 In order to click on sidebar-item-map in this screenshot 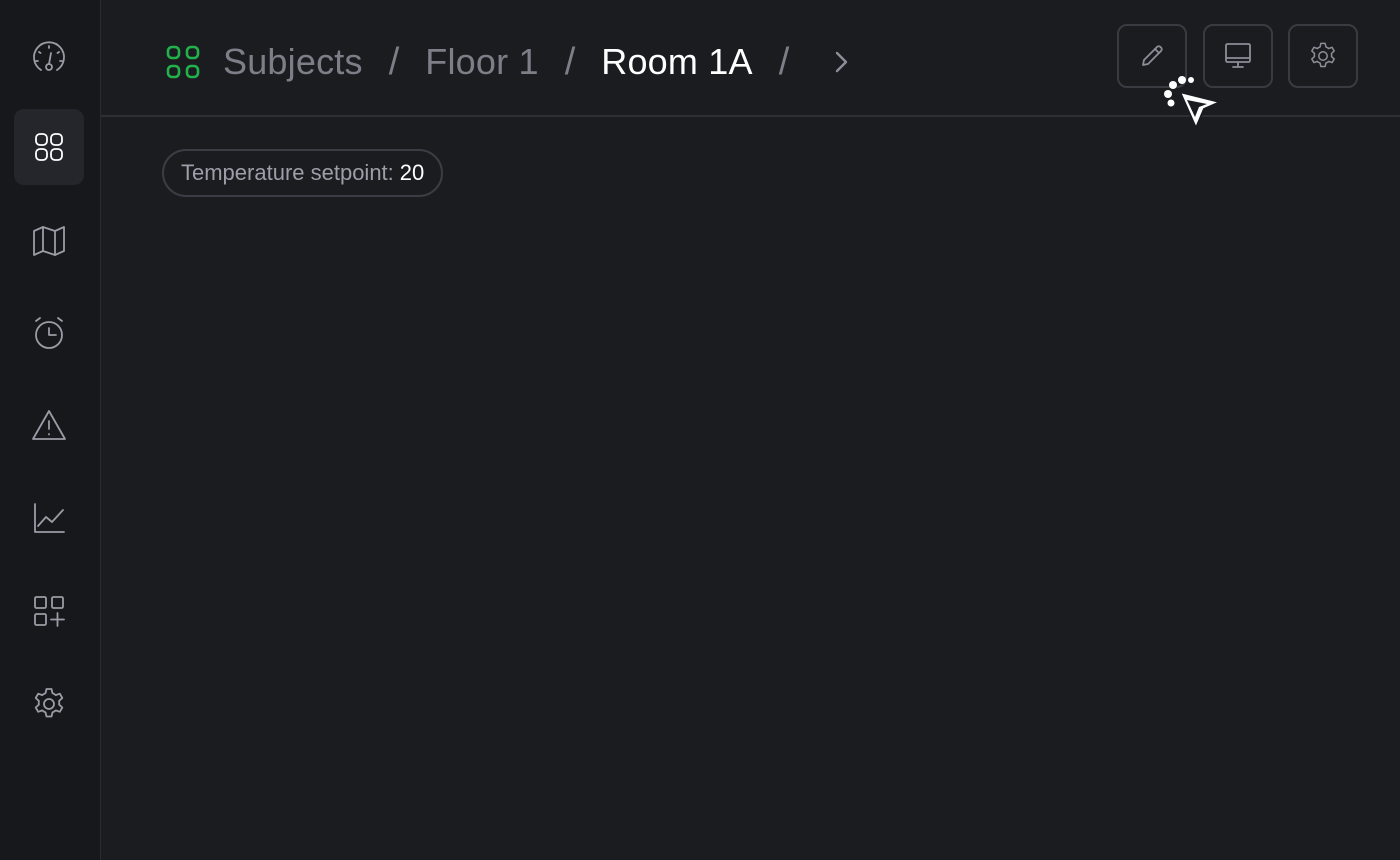, I will do `click(49, 241)`.